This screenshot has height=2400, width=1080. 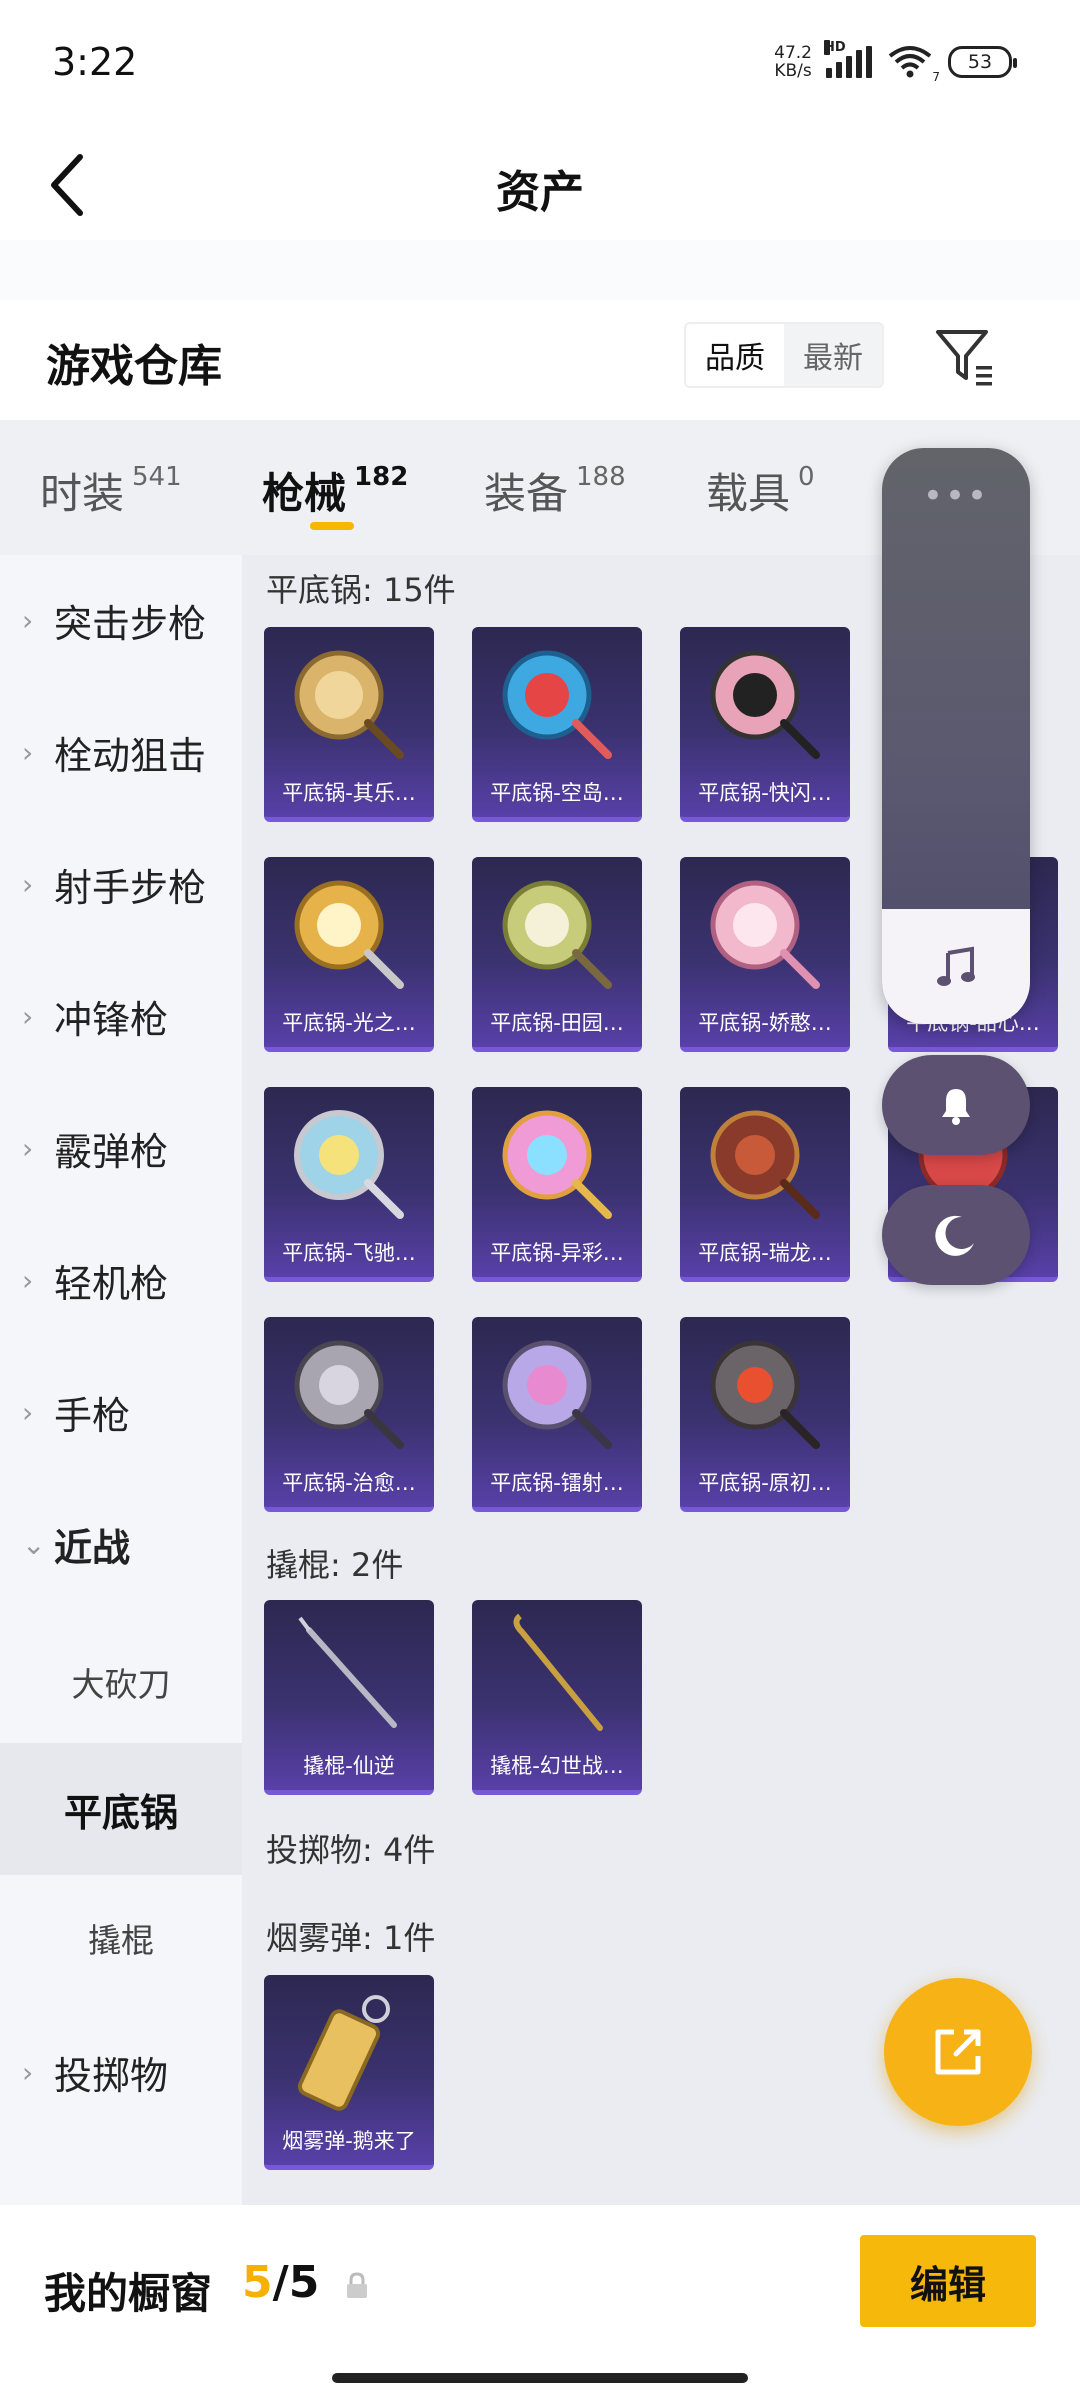 What do you see at coordinates (351, 1850) in the screenshot?
I see `section-title-throwable: 投掷物: 4件` at bounding box center [351, 1850].